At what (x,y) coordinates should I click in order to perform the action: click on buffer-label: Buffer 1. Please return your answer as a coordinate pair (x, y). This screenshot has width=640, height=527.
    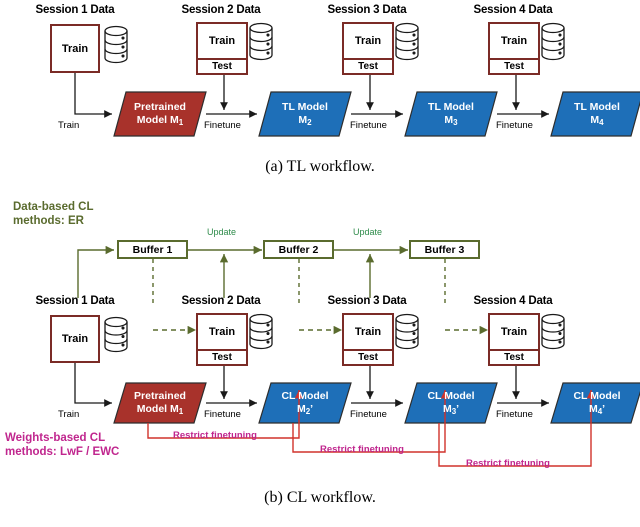
    Looking at the image, I should click on (152, 249).